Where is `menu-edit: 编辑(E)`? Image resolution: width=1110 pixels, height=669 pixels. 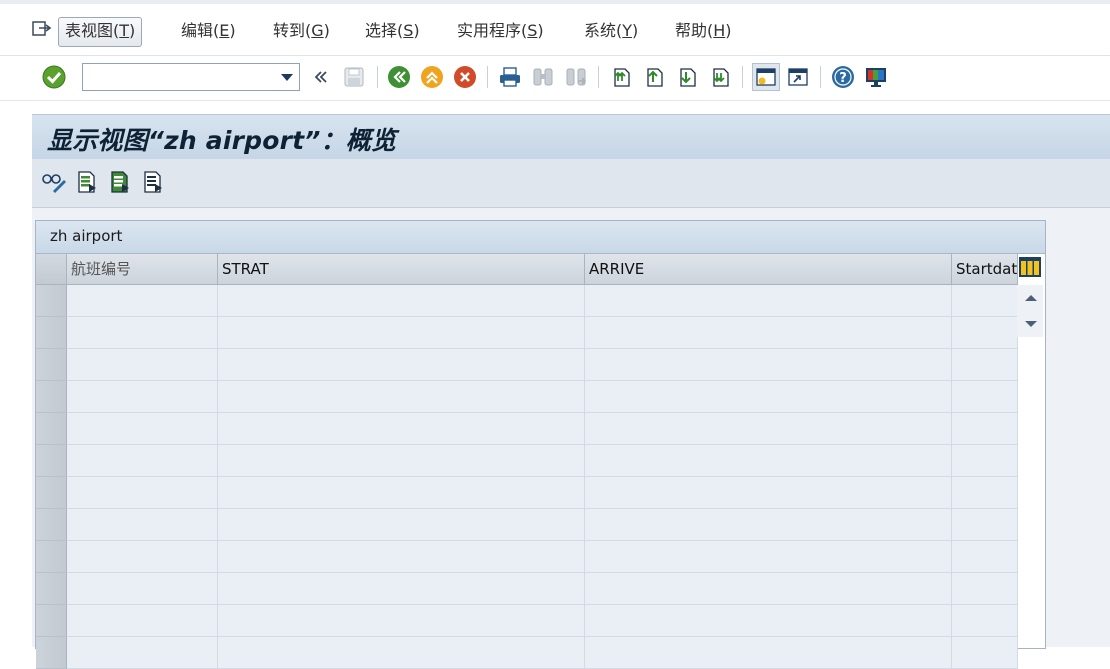
menu-edit: 编辑(E) is located at coordinates (208, 31).